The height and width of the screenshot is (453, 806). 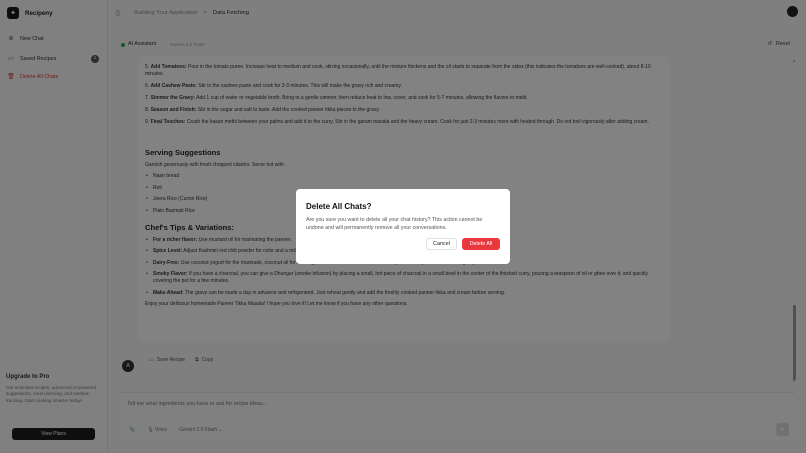 What do you see at coordinates (339, 206) in the screenshot?
I see `dialog-title: Delete All Chats?` at bounding box center [339, 206].